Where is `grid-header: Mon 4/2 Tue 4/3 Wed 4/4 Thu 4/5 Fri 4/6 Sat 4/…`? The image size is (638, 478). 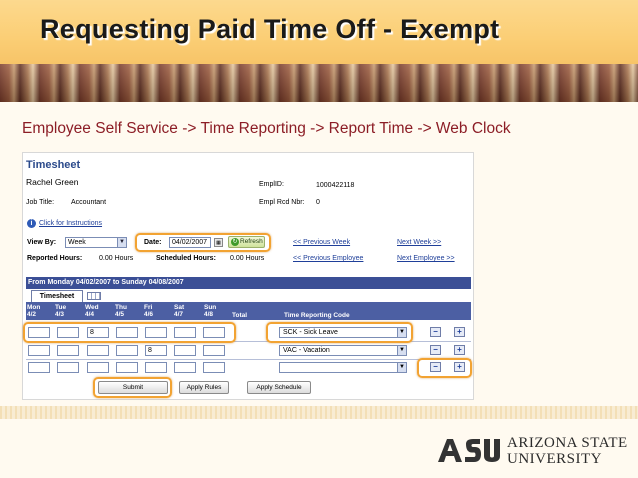 grid-header: Mon 4/2 Tue 4/3 Wed 4/4 Thu 4/5 Fri 4/6 Sat 4/… is located at coordinates (248, 311).